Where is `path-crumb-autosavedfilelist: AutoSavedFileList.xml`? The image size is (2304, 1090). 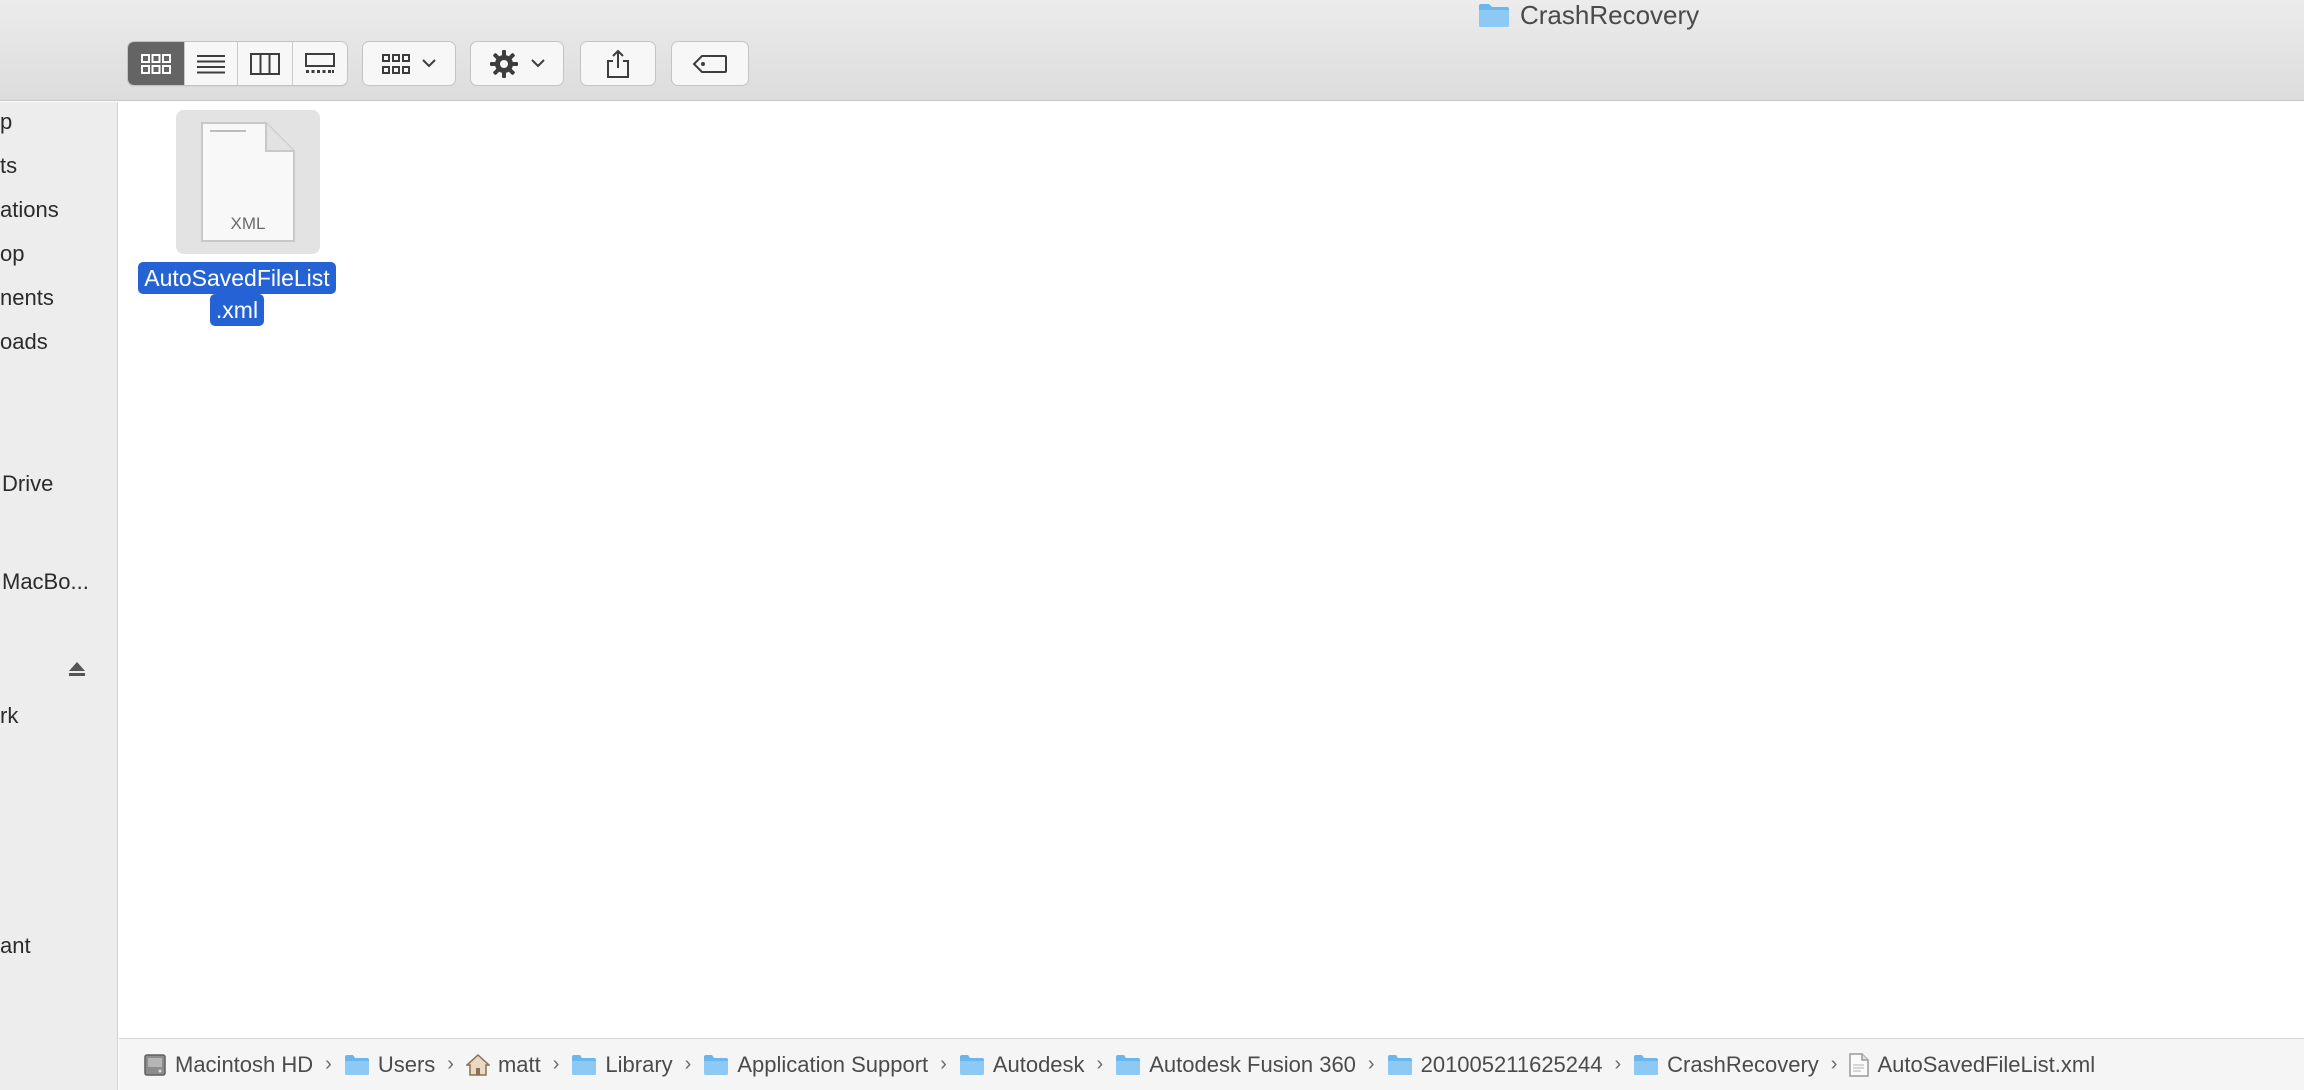 path-crumb-autosavedfilelist: AutoSavedFileList.xml is located at coordinates (1972, 1065).